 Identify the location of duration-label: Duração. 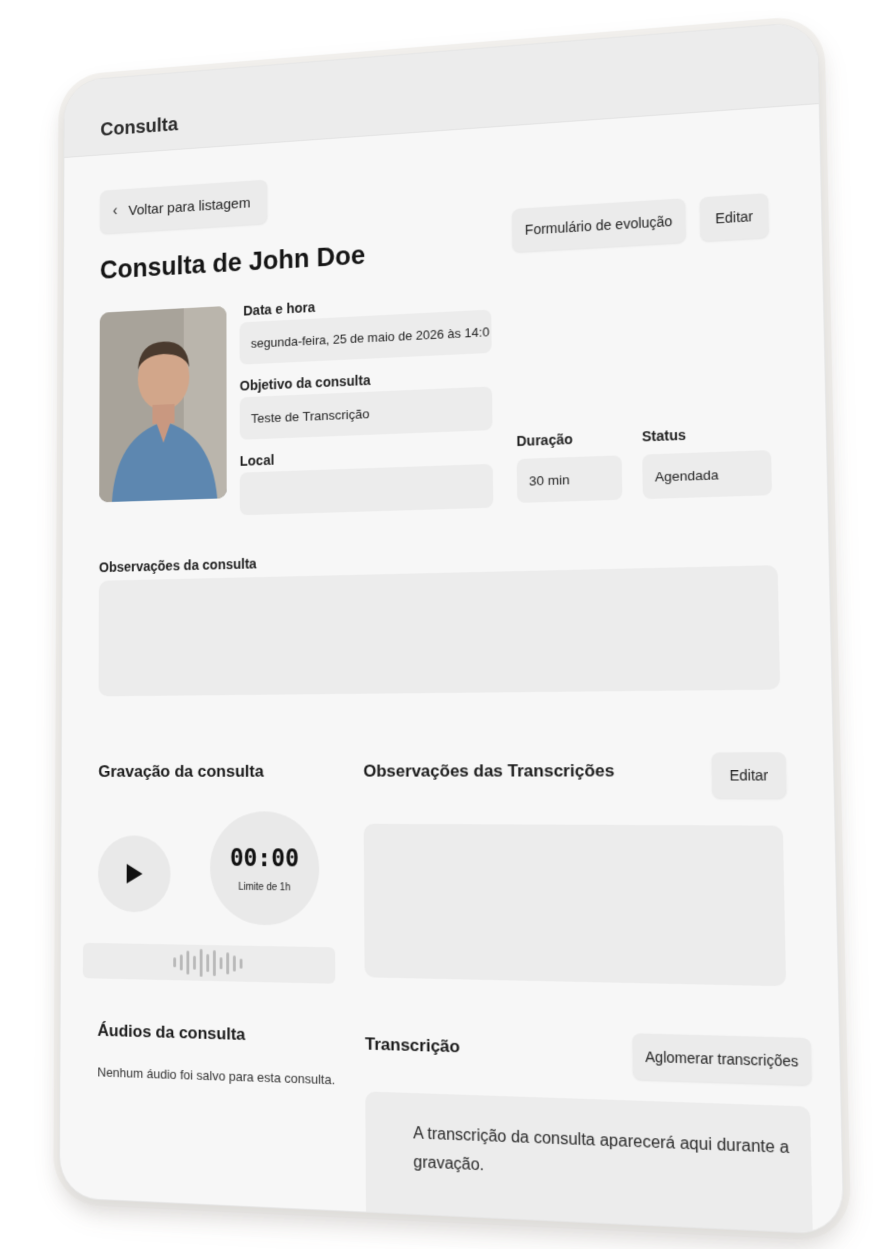
(544, 440).